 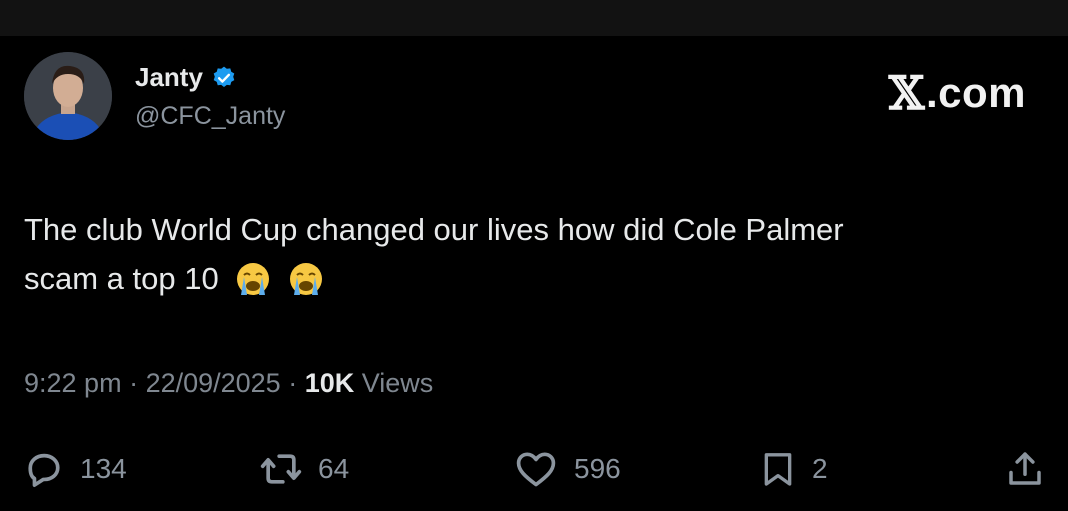 I want to click on like-icon, so click(x=536, y=469).